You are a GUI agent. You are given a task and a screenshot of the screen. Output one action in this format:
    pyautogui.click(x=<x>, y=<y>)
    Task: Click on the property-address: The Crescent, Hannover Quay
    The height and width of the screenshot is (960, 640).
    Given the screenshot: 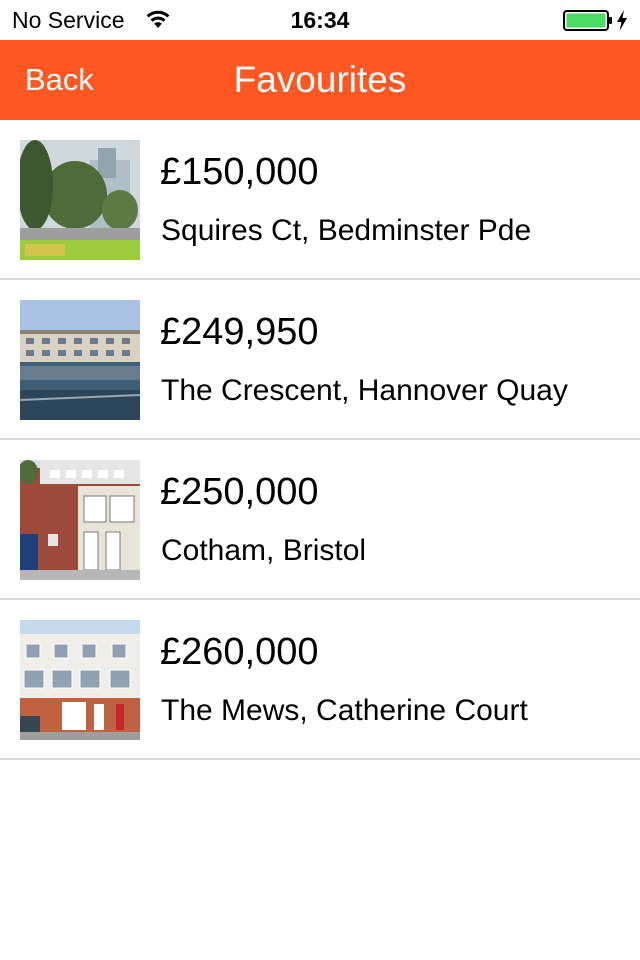 What is the action you would take?
    pyautogui.click(x=364, y=390)
    